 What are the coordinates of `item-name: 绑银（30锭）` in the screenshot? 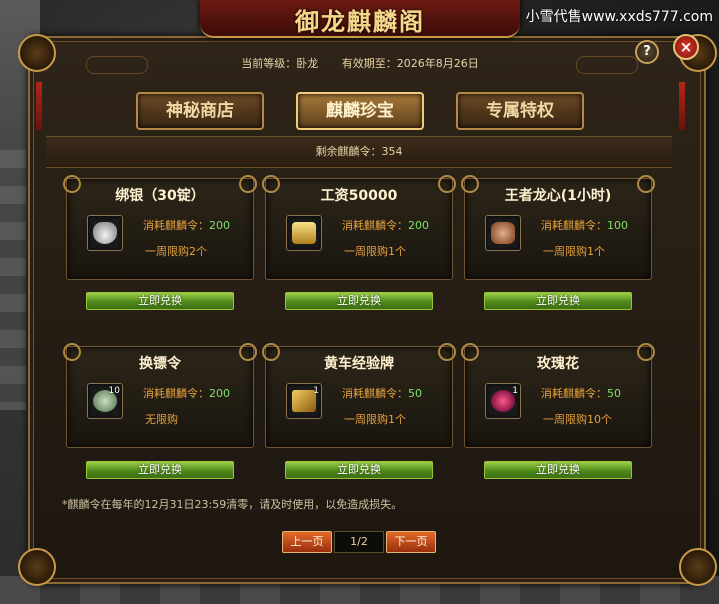 It's located at (160, 196).